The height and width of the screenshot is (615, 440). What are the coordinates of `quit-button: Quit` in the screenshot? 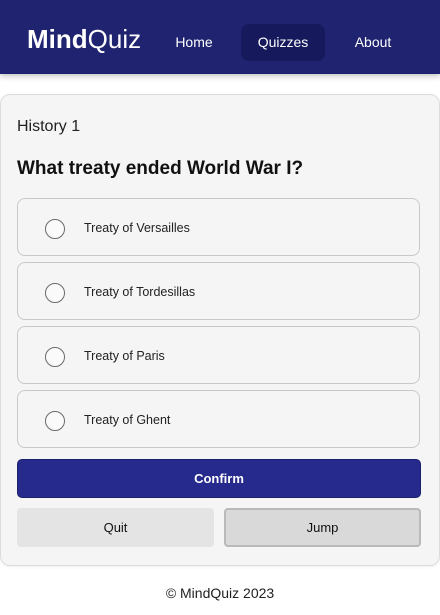 It's located at (115, 527).